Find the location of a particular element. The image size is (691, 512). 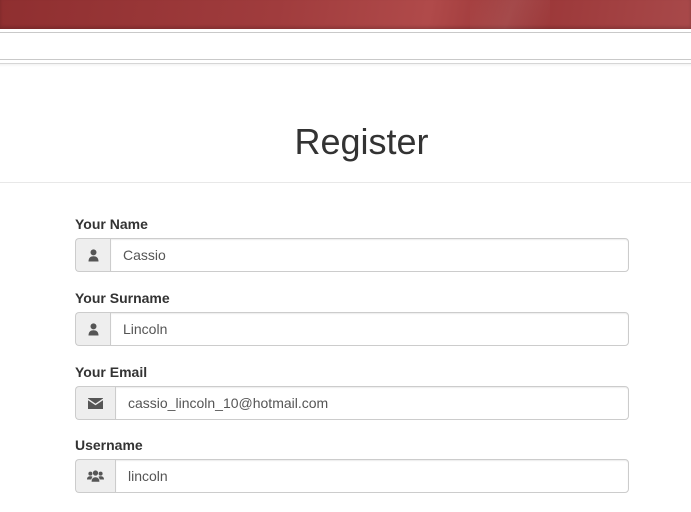

email-input-group is located at coordinates (352, 403).